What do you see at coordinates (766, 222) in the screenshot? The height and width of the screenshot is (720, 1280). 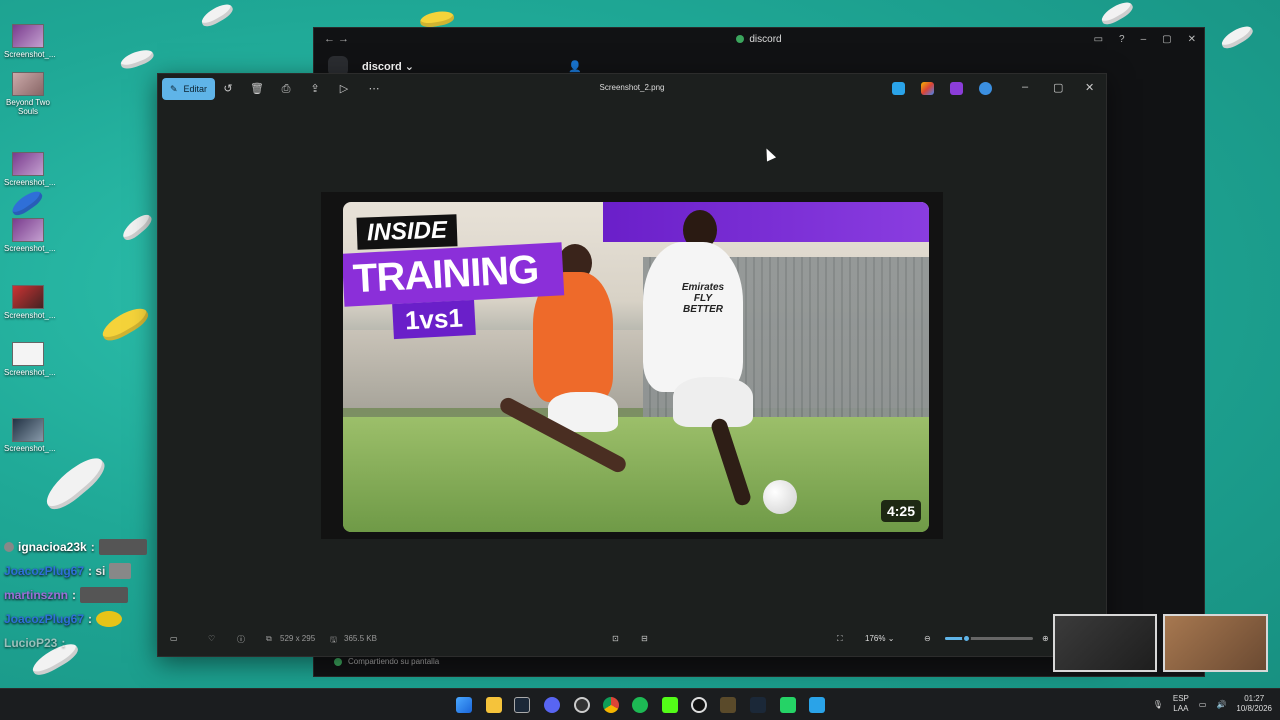 I see `purple-banner` at bounding box center [766, 222].